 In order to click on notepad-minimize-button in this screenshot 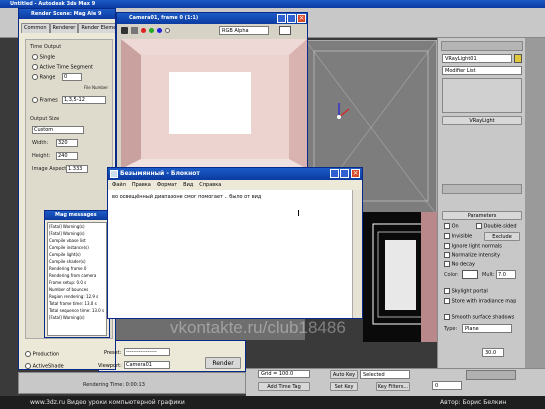, I will do `click(334, 173)`.